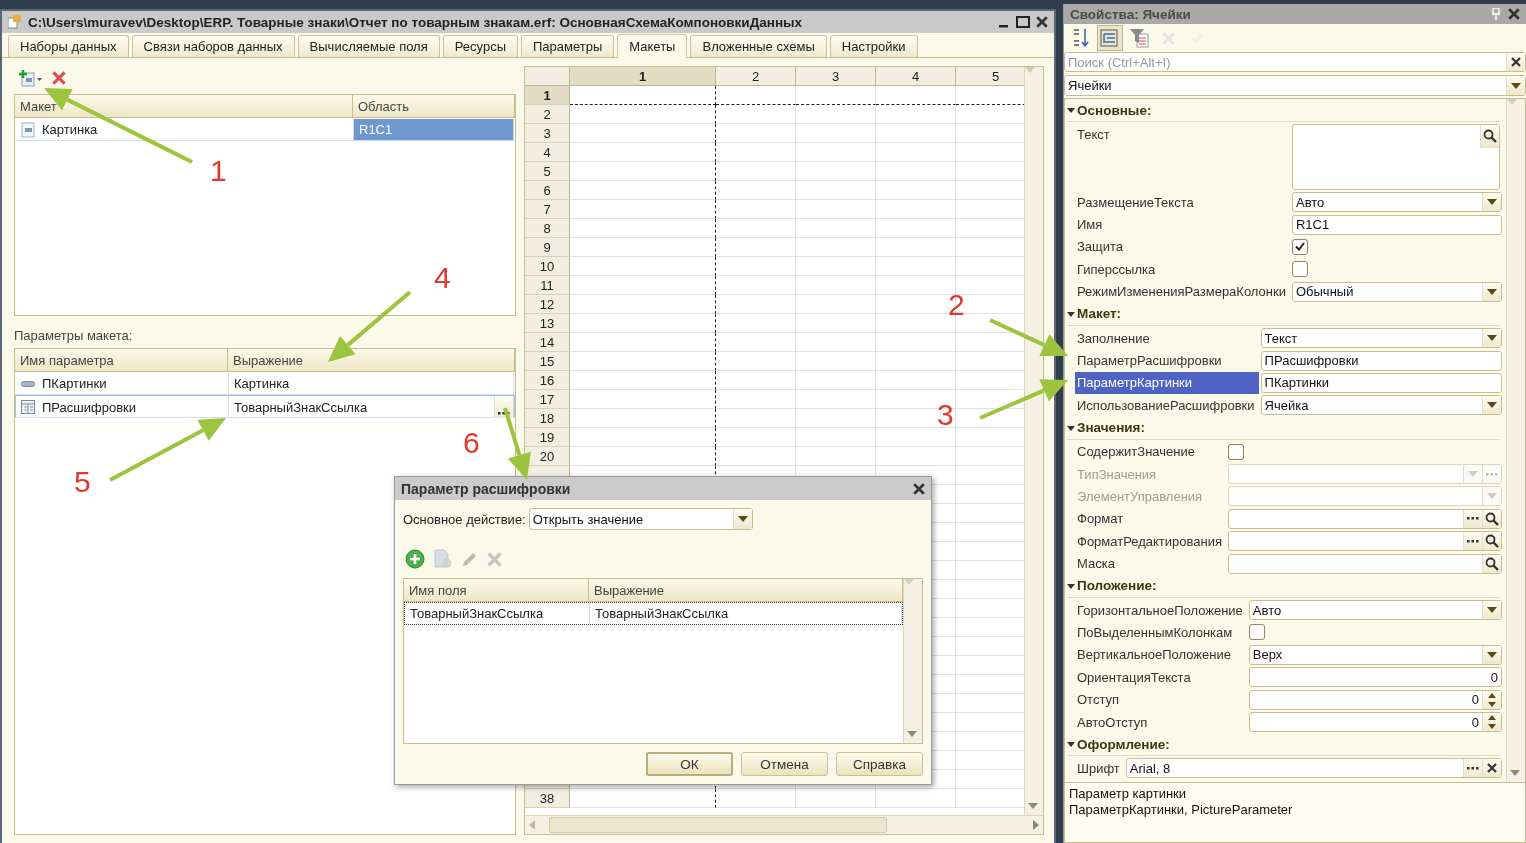 The height and width of the screenshot is (843, 1526). I want to click on property-label: ПоВыделеннымКолонкам, so click(1161, 632).